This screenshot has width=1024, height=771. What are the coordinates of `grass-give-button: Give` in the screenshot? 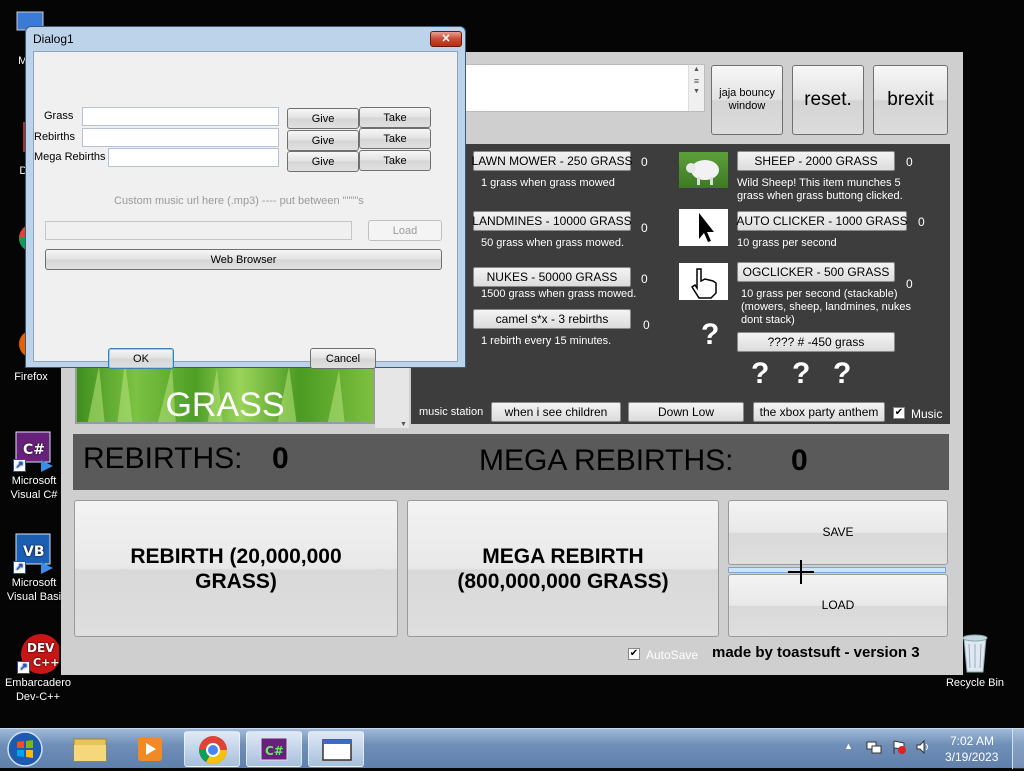 It's located at (323, 118).